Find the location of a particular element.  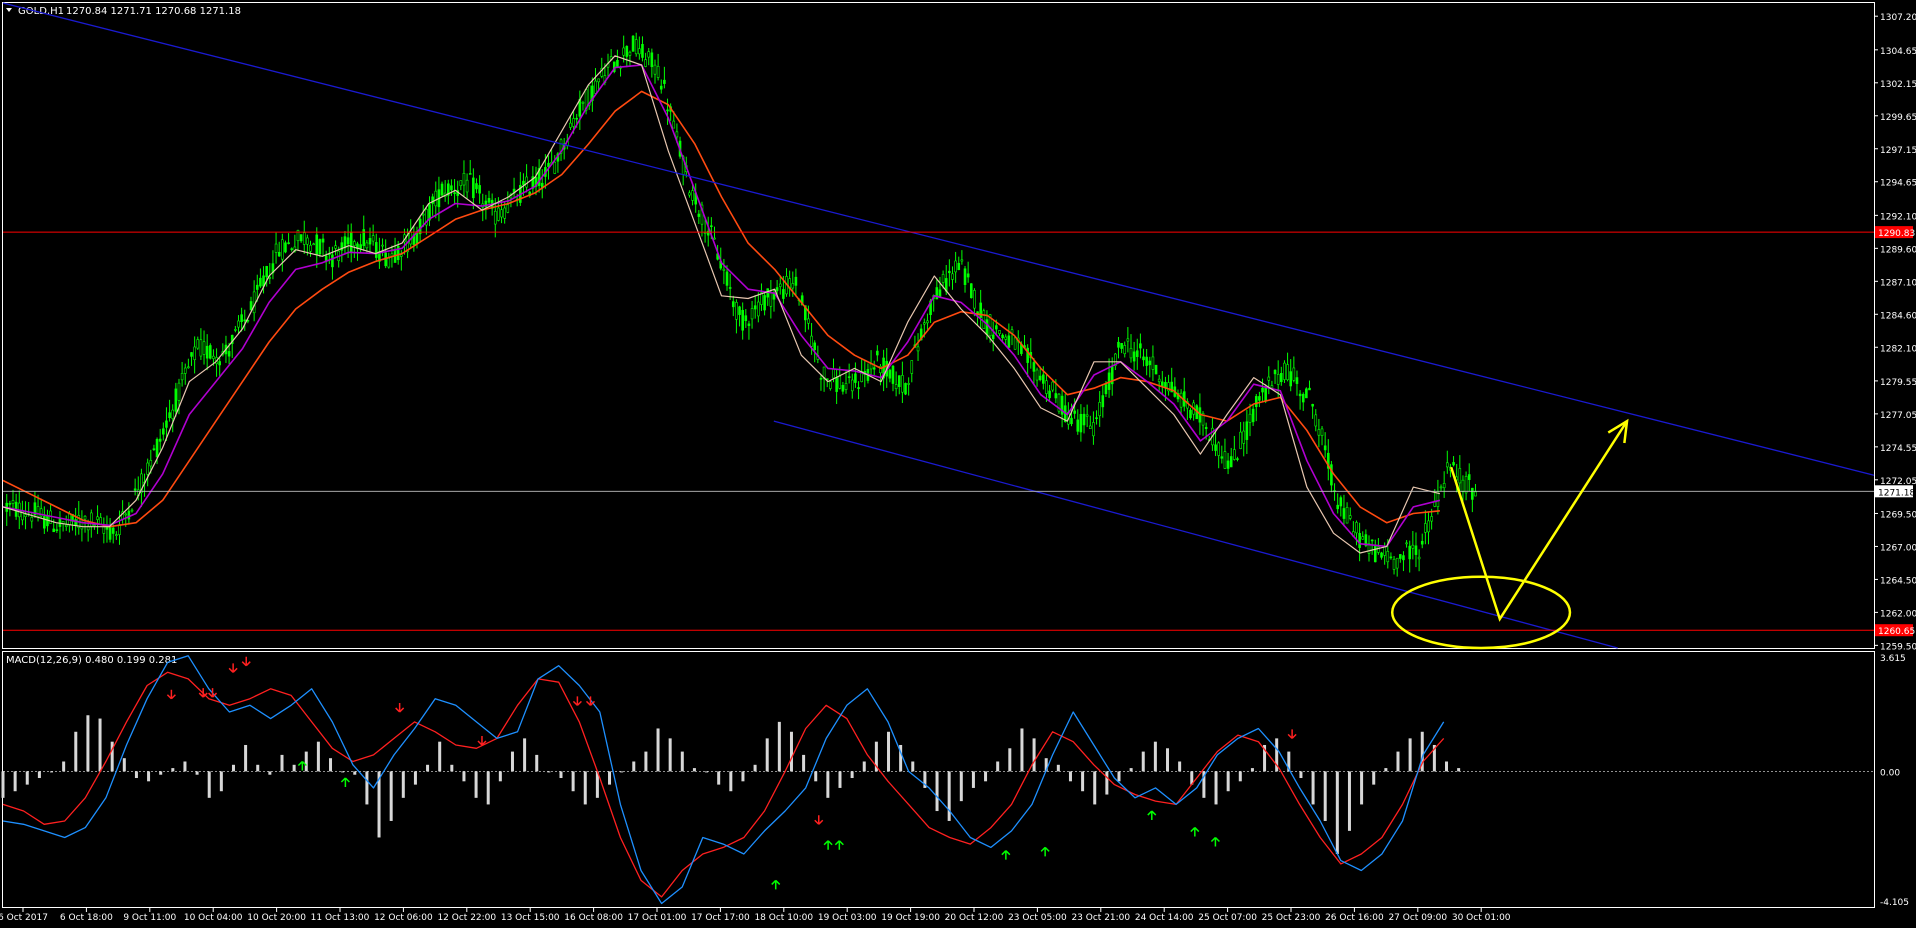

price-tick-label: 1262.00 is located at coordinates (1898, 614).